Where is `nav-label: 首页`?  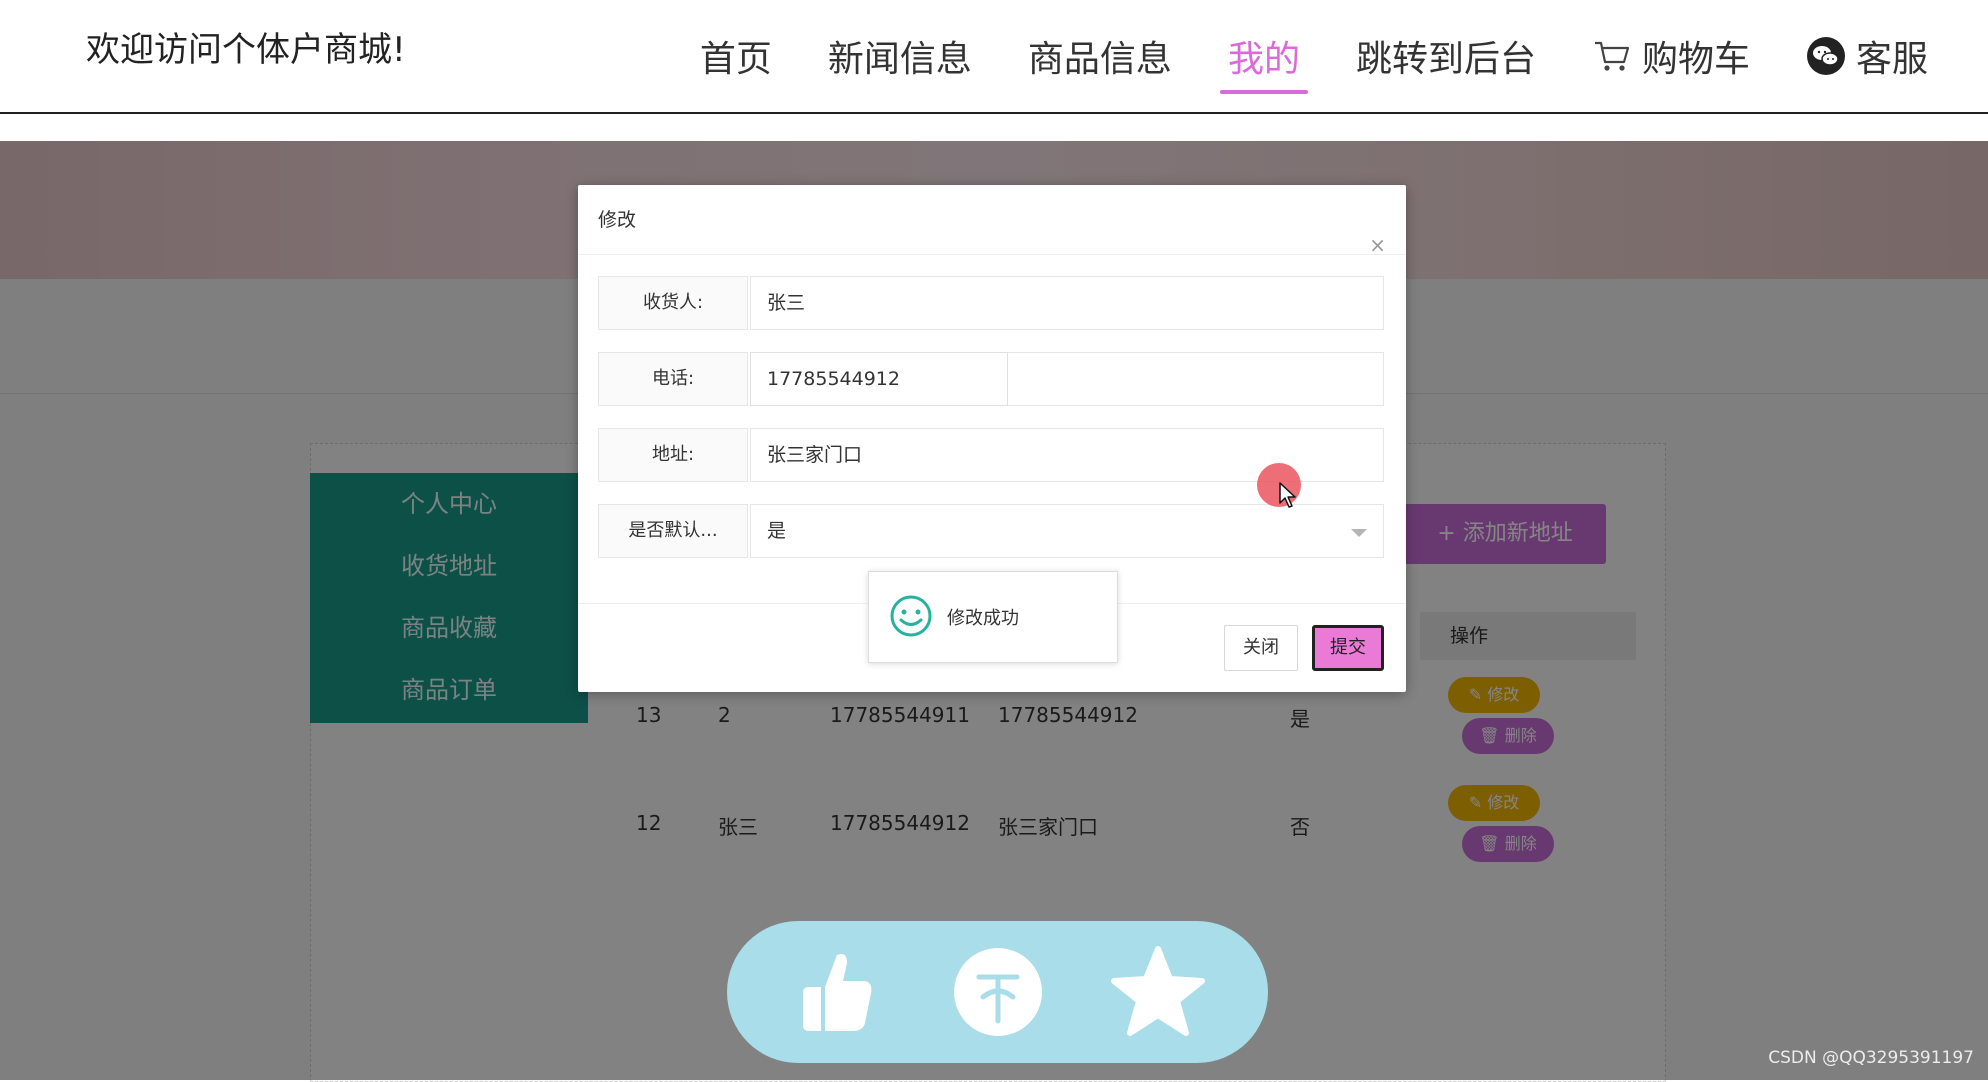
nav-label: 首页 is located at coordinates (735, 59).